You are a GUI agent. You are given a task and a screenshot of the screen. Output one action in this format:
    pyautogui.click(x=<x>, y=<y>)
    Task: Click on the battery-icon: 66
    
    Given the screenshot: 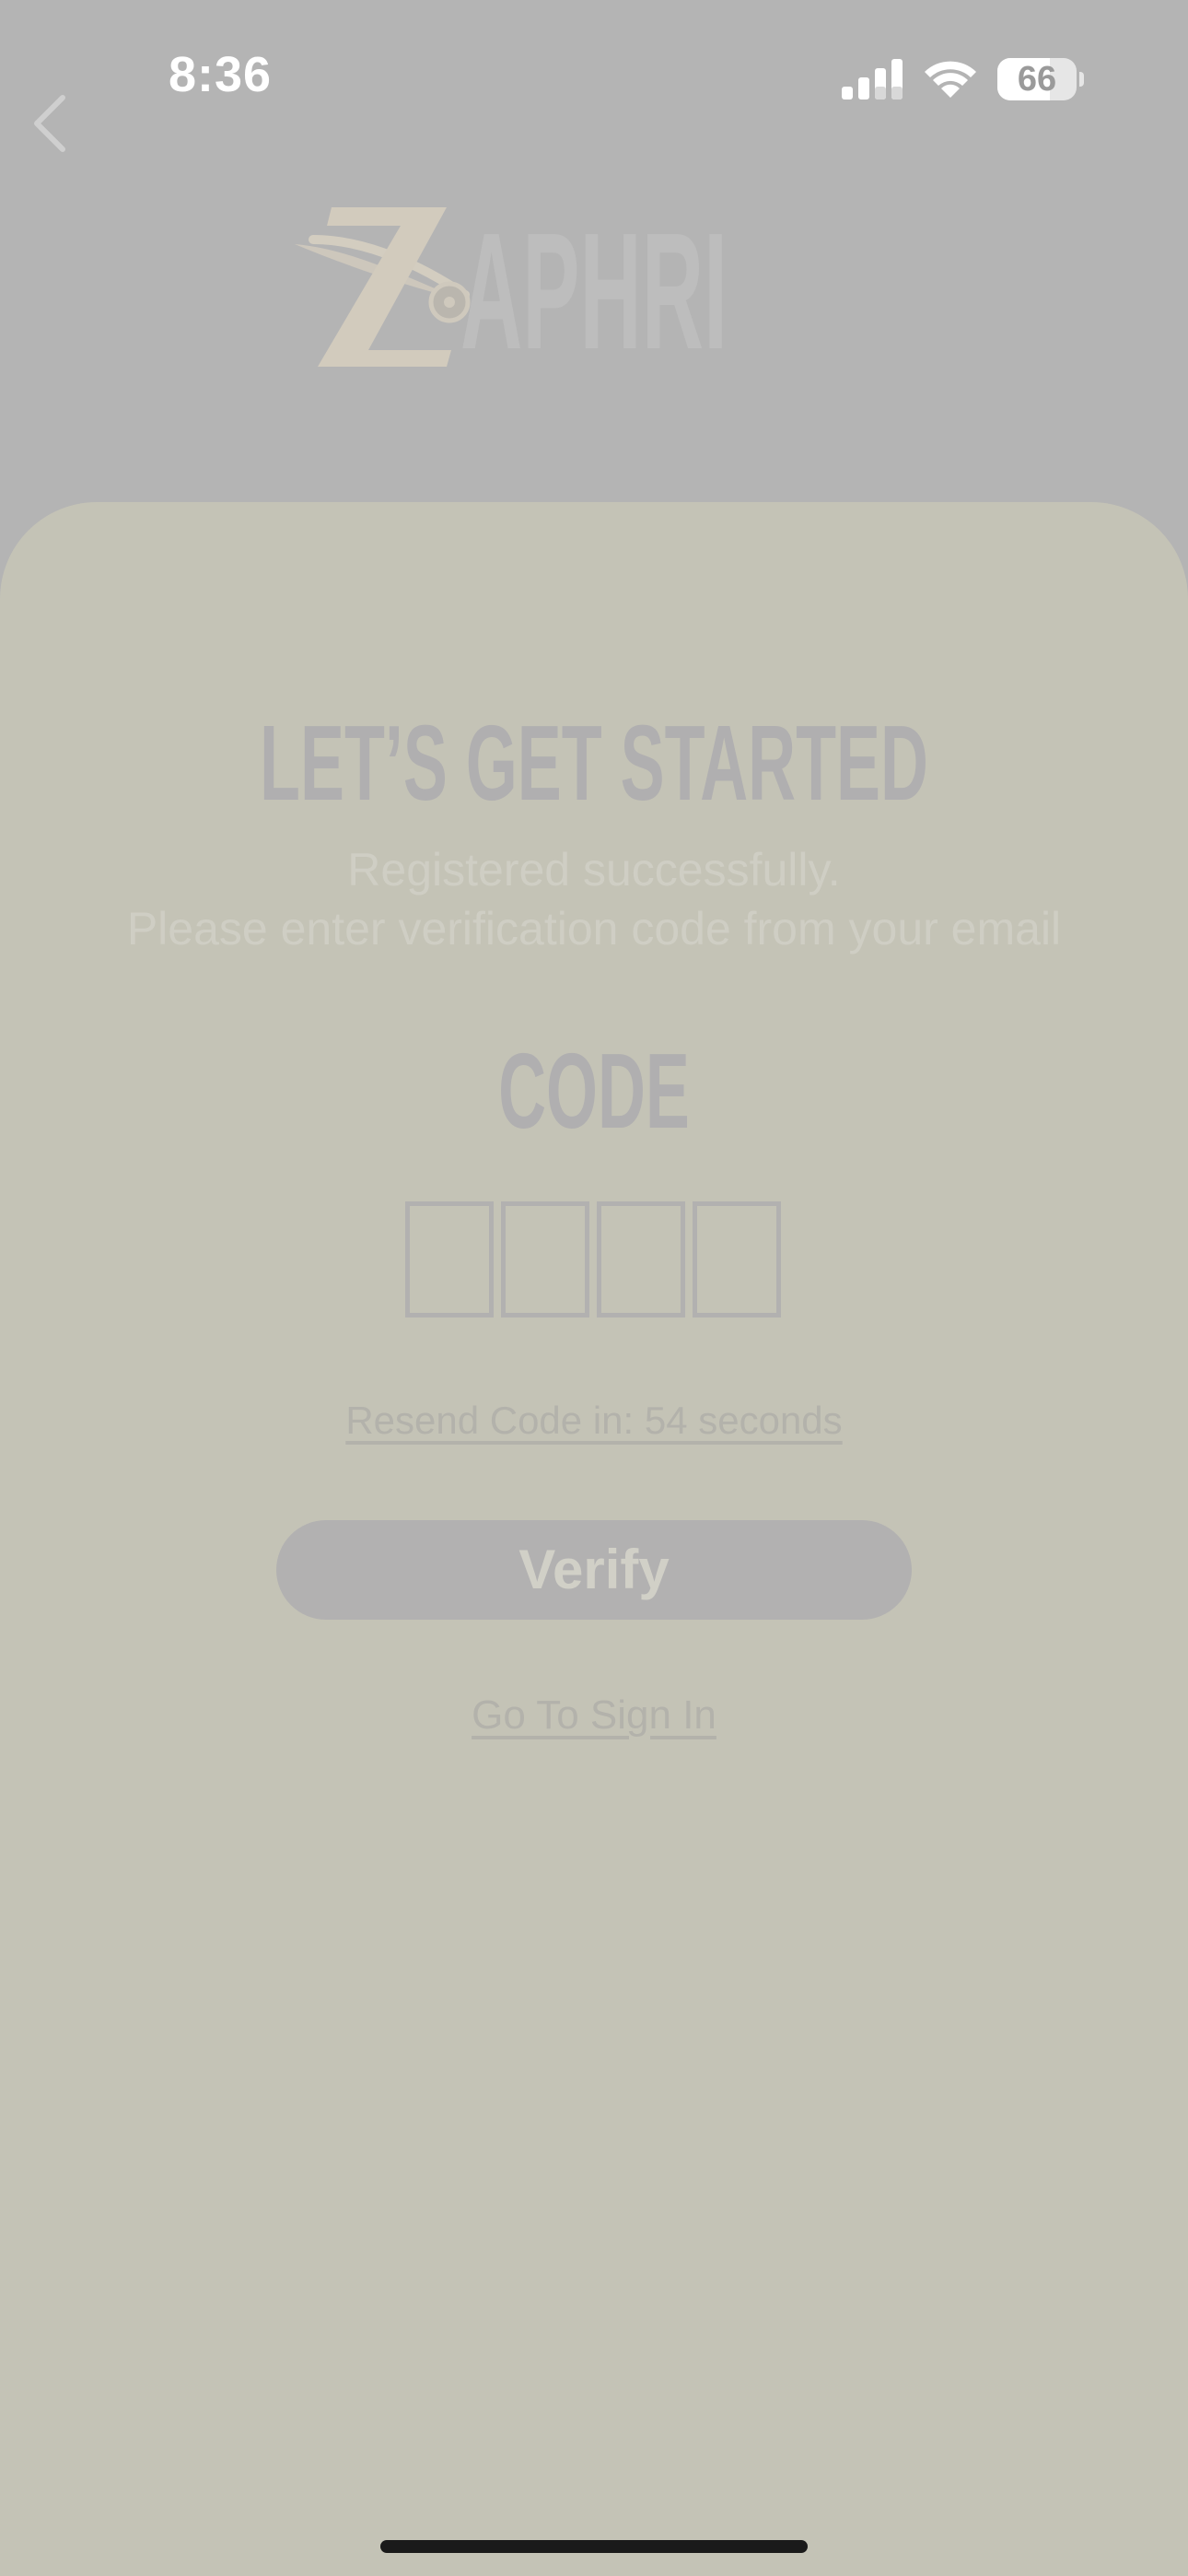 What is the action you would take?
    pyautogui.click(x=1040, y=79)
    